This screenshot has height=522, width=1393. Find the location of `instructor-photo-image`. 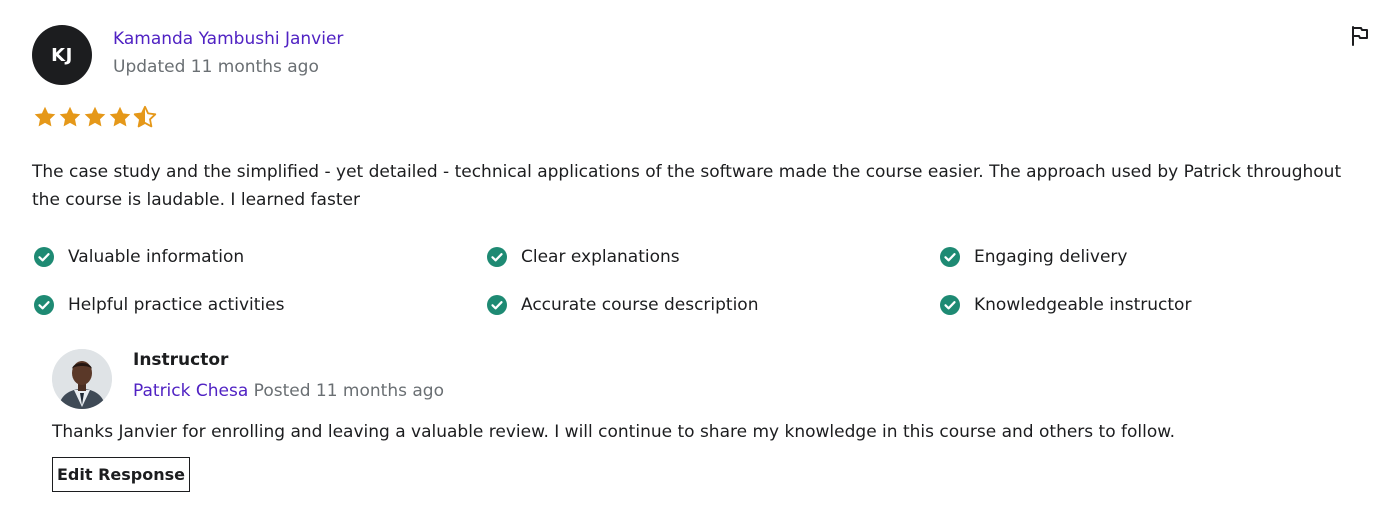

instructor-photo-image is located at coordinates (82, 379).